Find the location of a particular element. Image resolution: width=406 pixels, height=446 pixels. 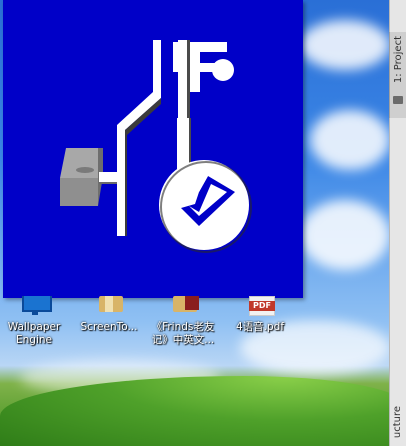

folder-icon is located at coordinates (109, 308).